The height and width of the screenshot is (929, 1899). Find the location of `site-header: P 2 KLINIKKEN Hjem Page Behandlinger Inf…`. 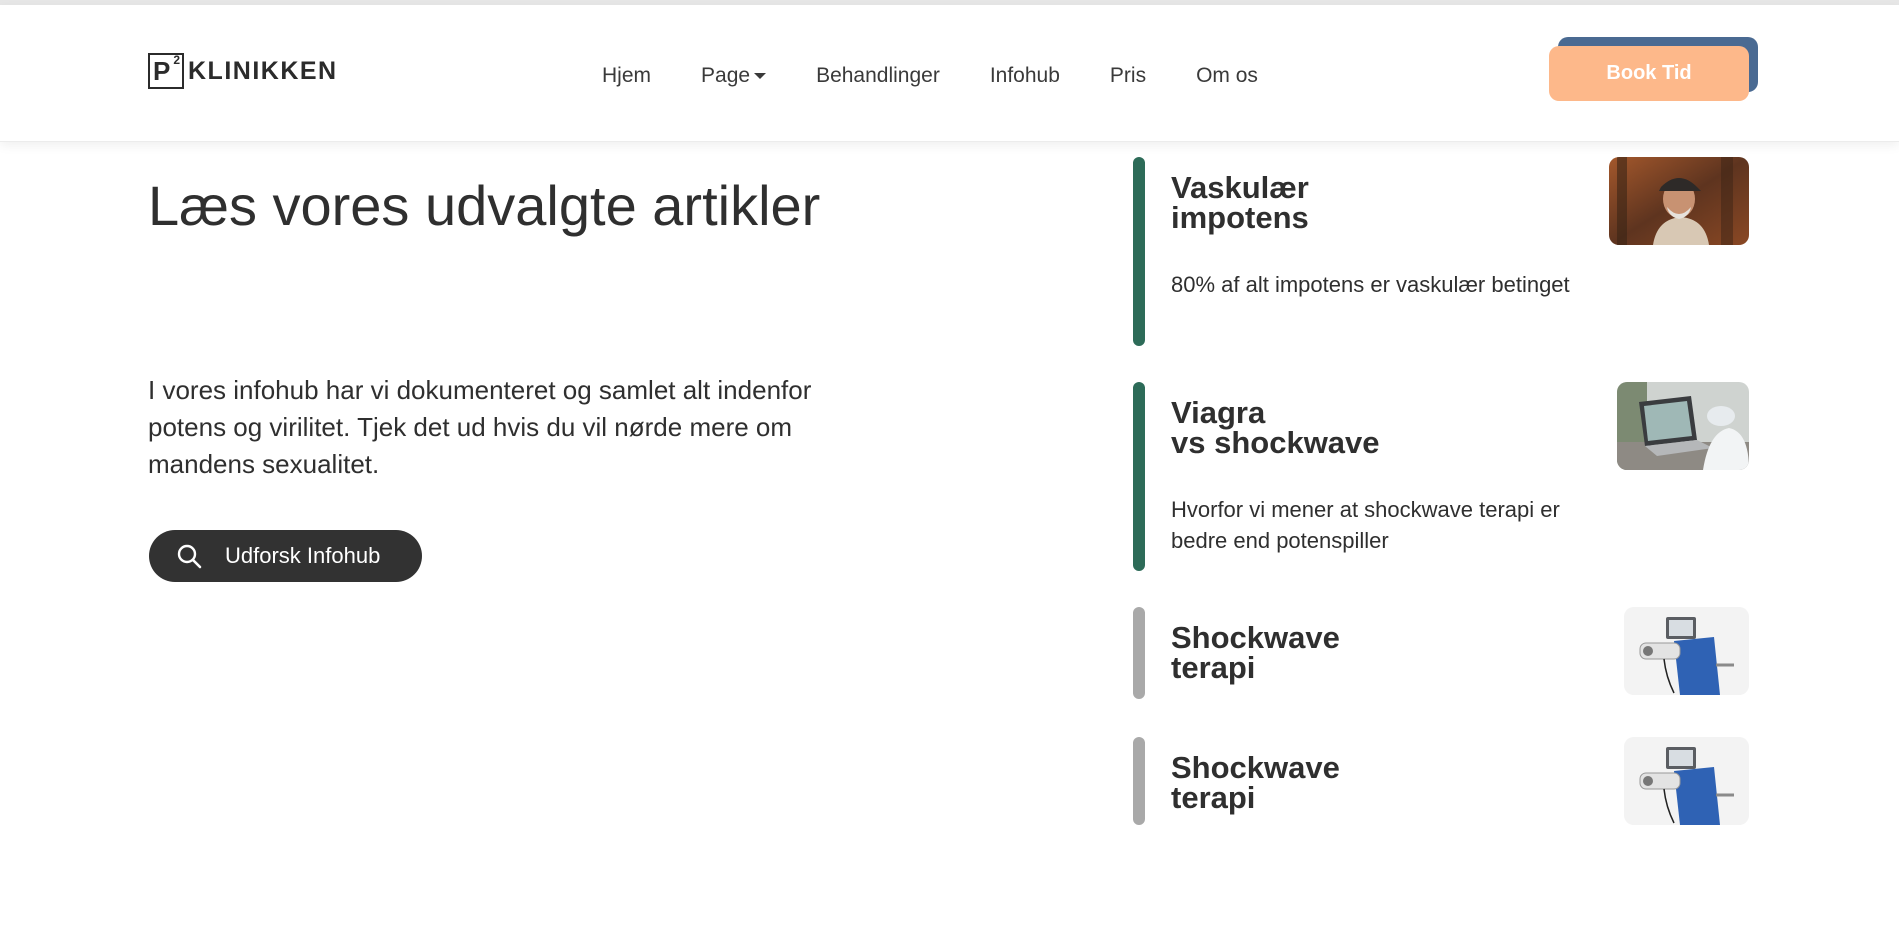

site-header: P 2 KLINIKKEN Hjem Page Behandlinger Inf… is located at coordinates (949, 73).